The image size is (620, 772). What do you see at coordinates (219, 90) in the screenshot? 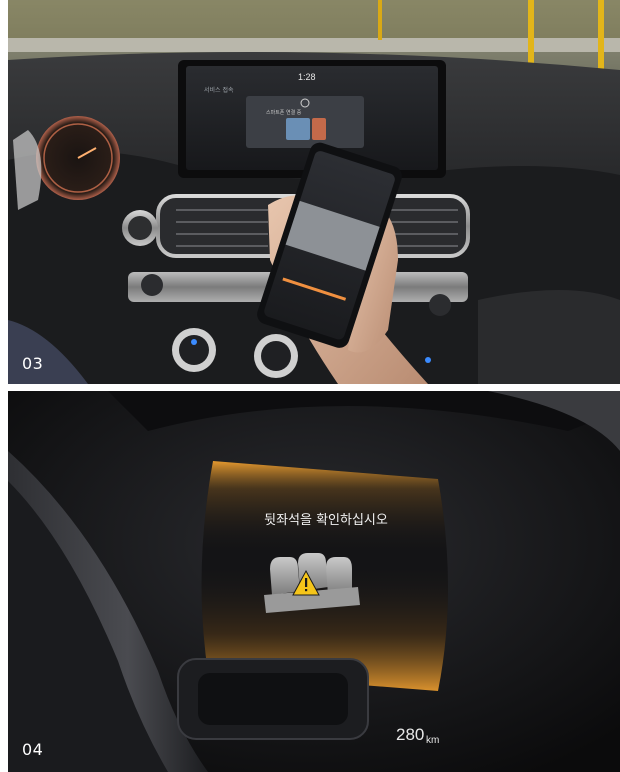
I see `infotainment-menu-label: 서비스 접속` at bounding box center [219, 90].